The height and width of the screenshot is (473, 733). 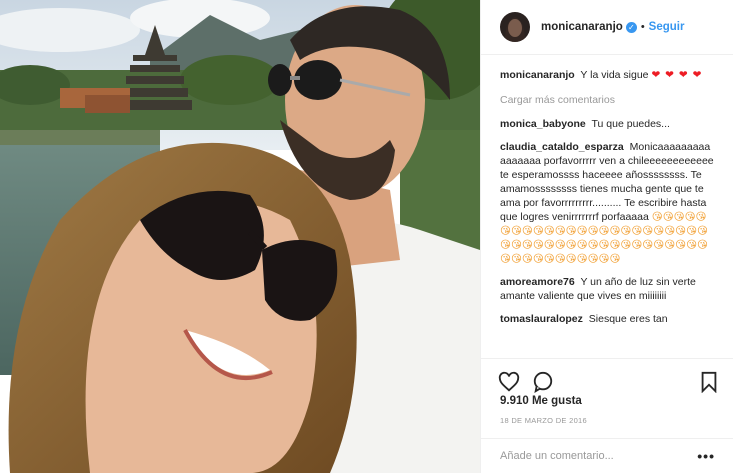 What do you see at coordinates (543, 124) in the screenshot?
I see `comment-username: monica_babyone` at bounding box center [543, 124].